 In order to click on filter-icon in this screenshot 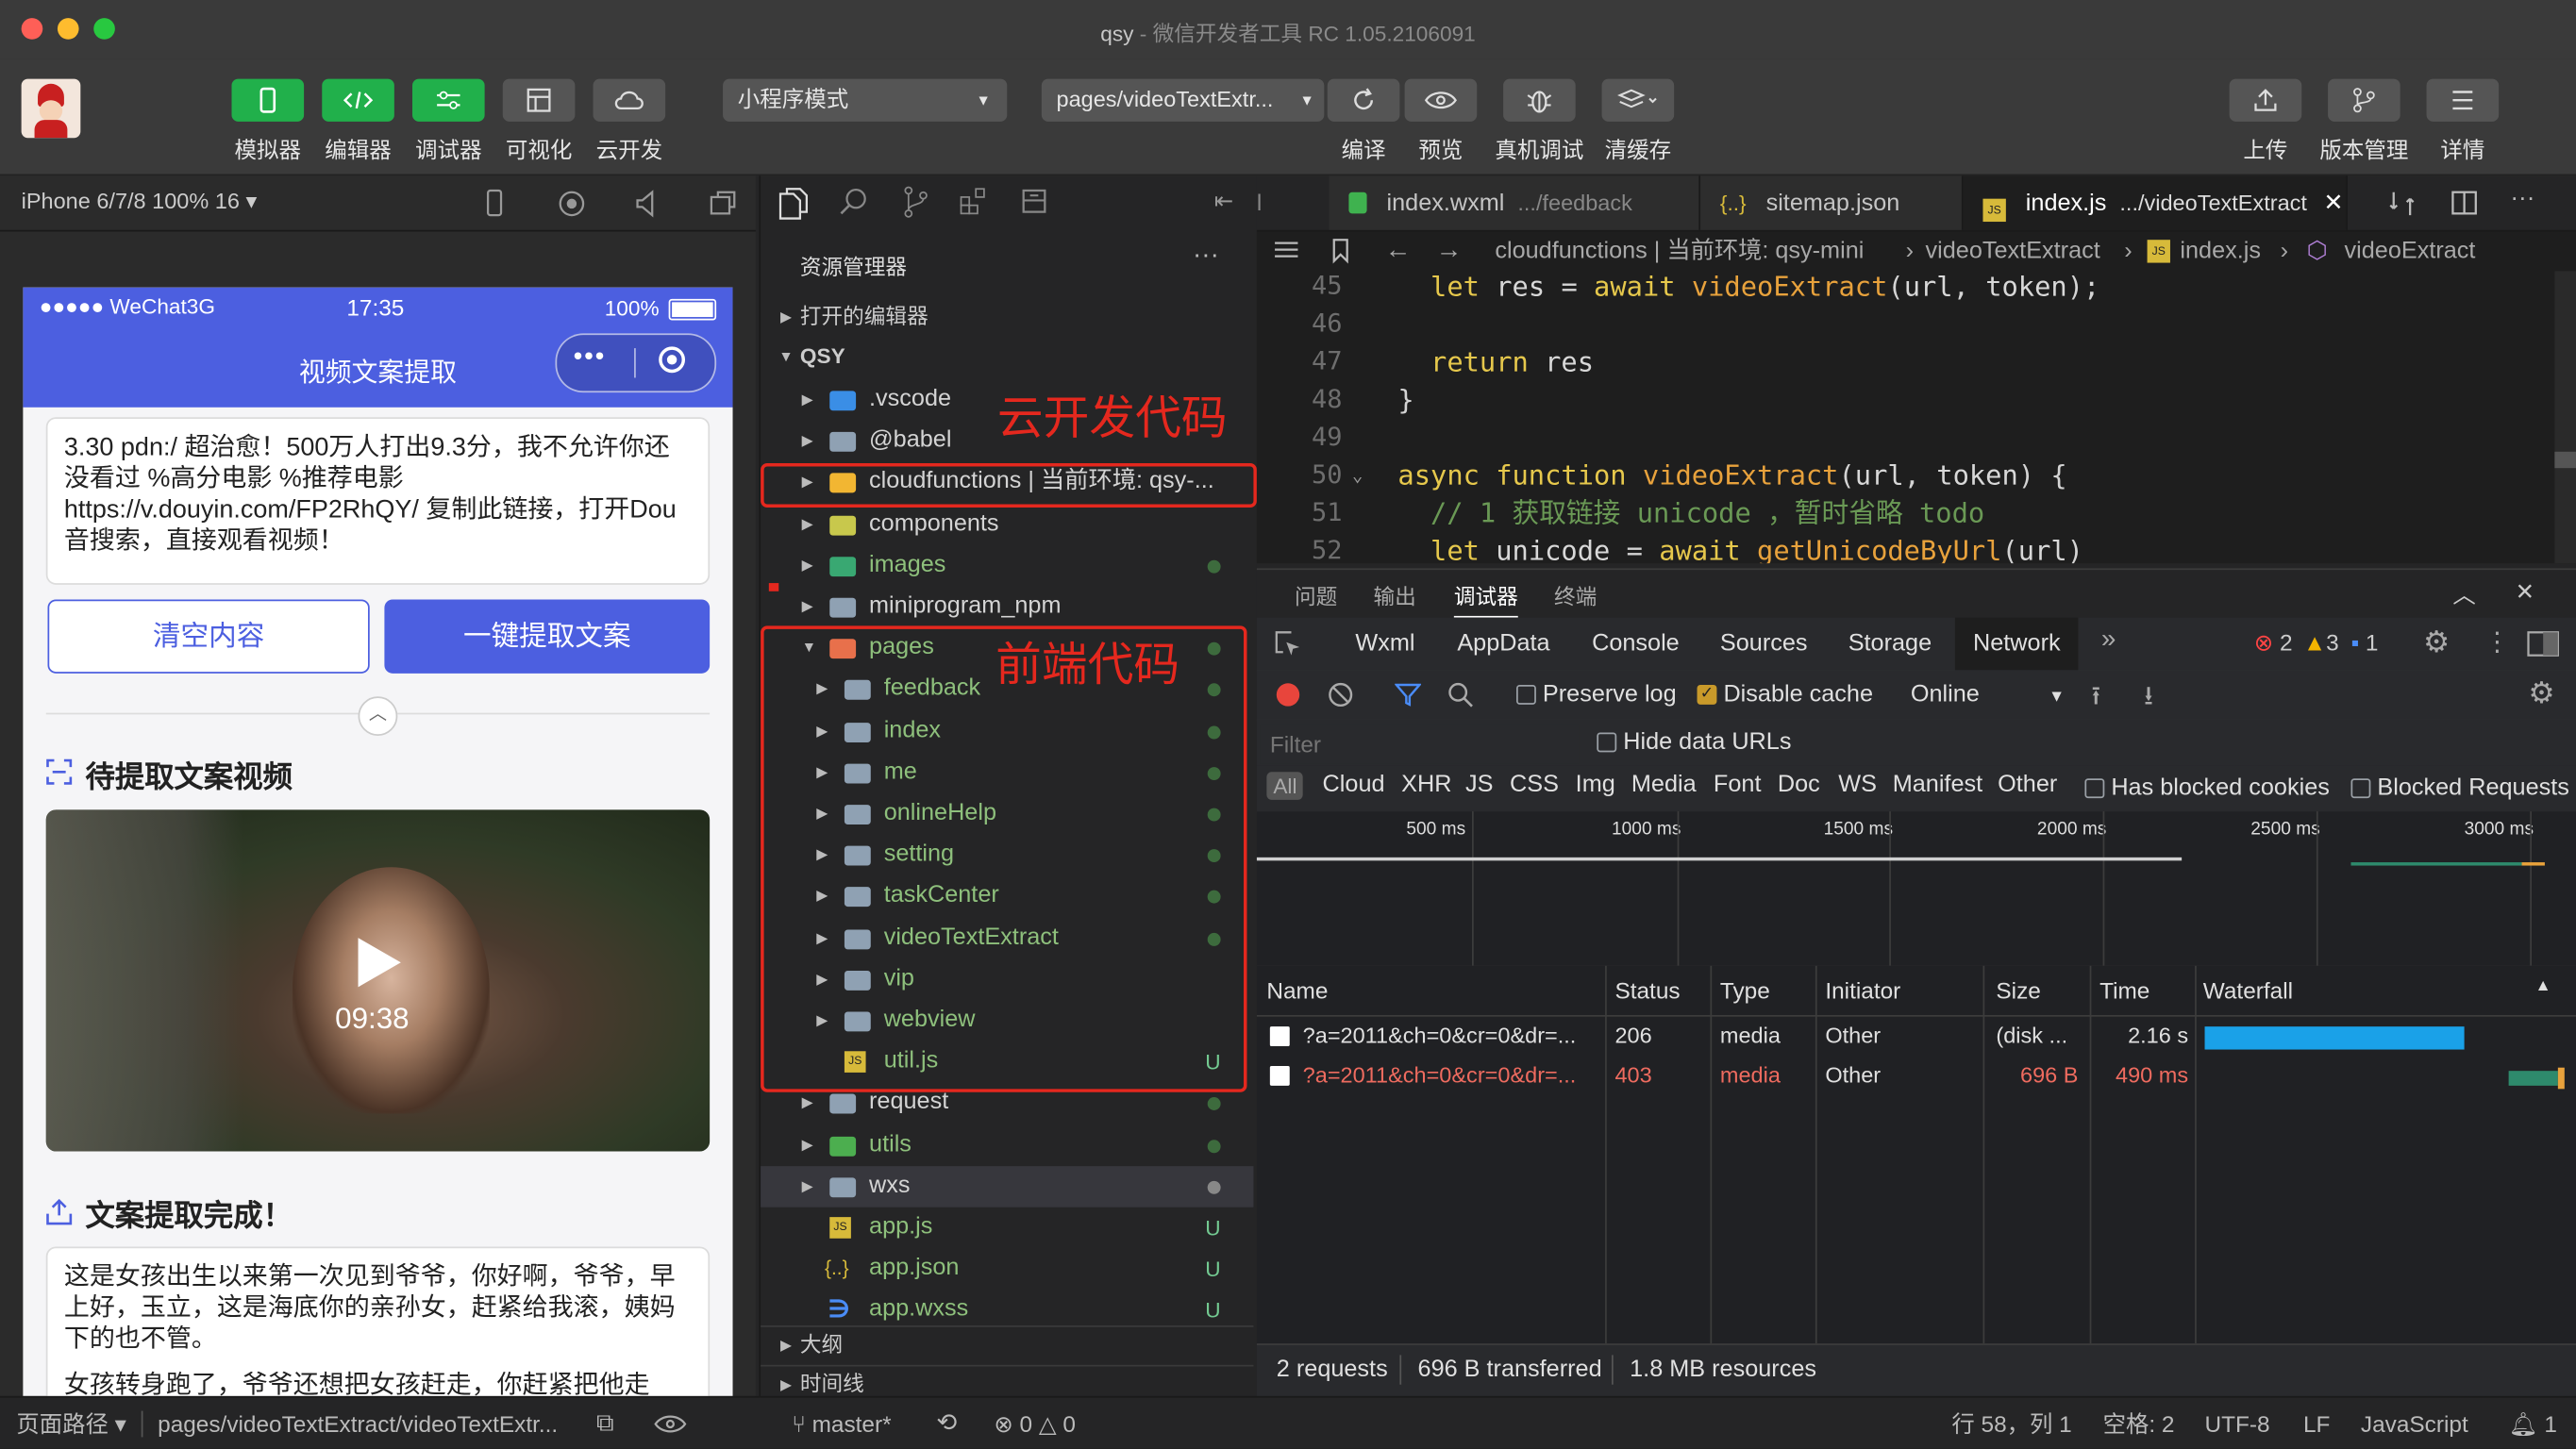, I will do `click(1408, 695)`.